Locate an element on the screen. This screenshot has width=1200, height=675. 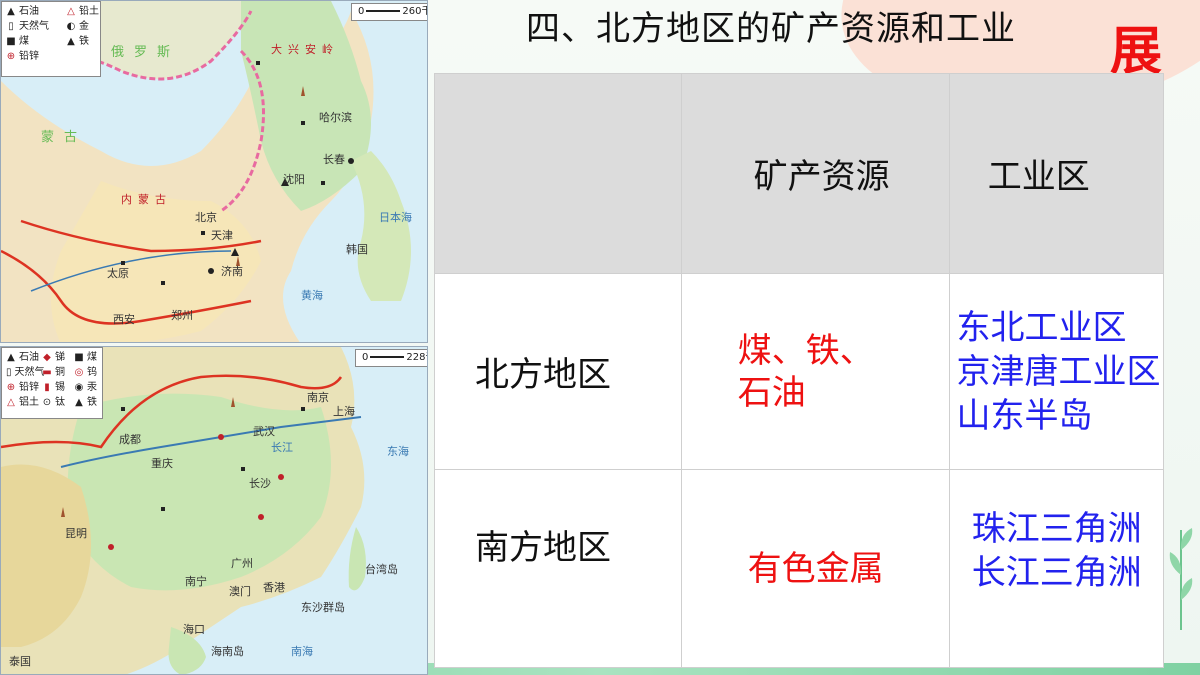
label-russia: 俄罗斯 is located at coordinates (146, 52).